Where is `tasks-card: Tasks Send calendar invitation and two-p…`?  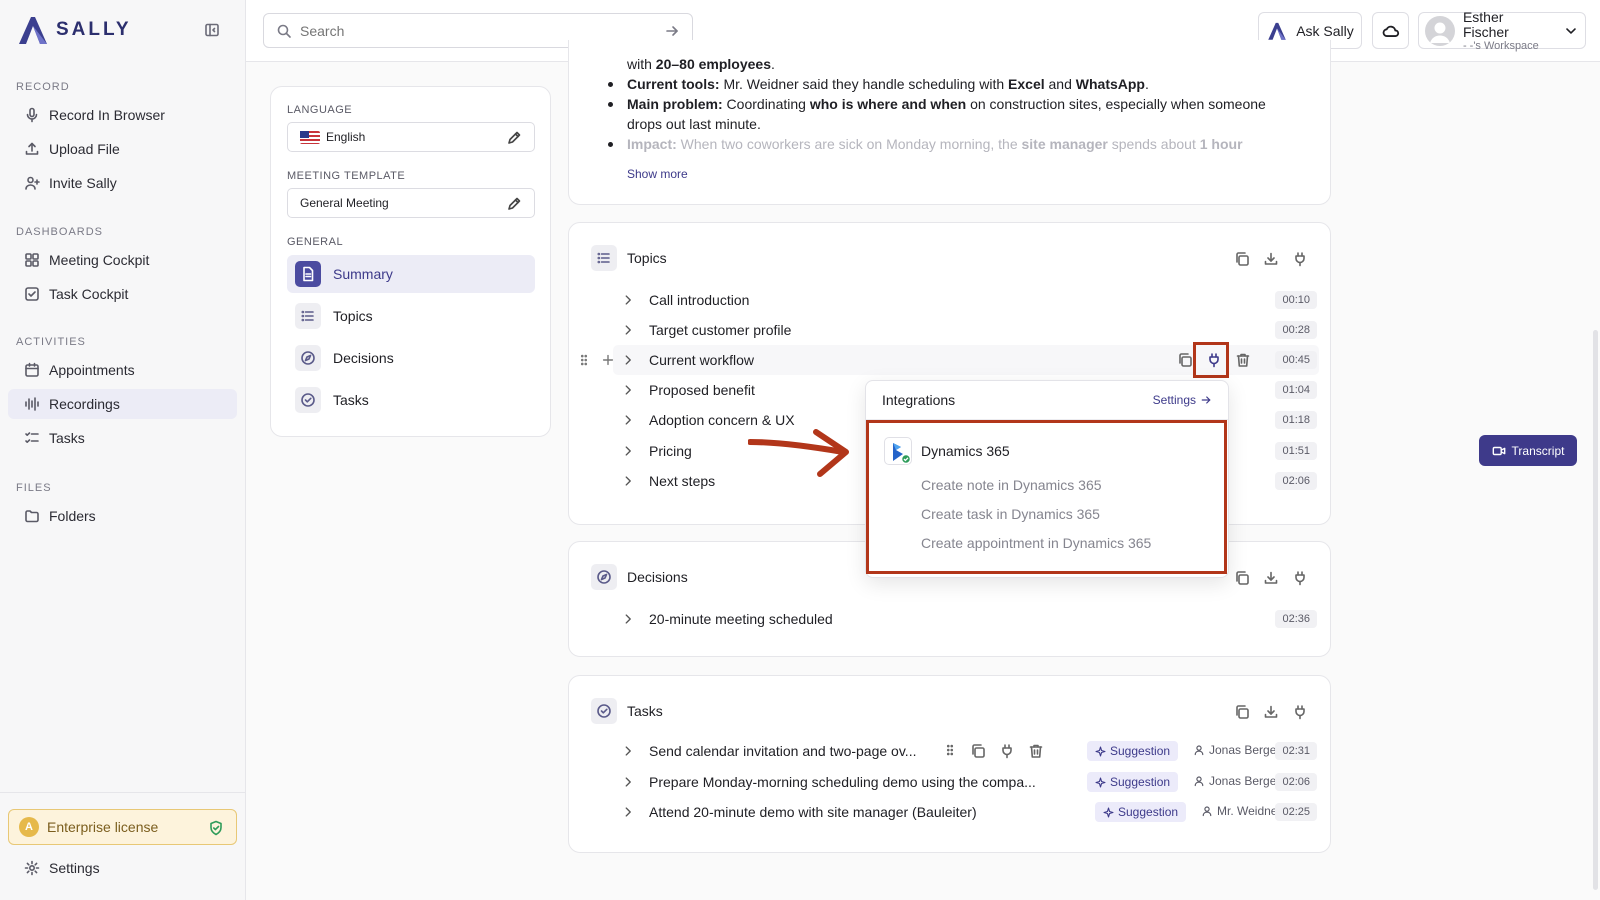
tasks-card: Tasks Send calendar invitation and two-p… is located at coordinates (949, 764).